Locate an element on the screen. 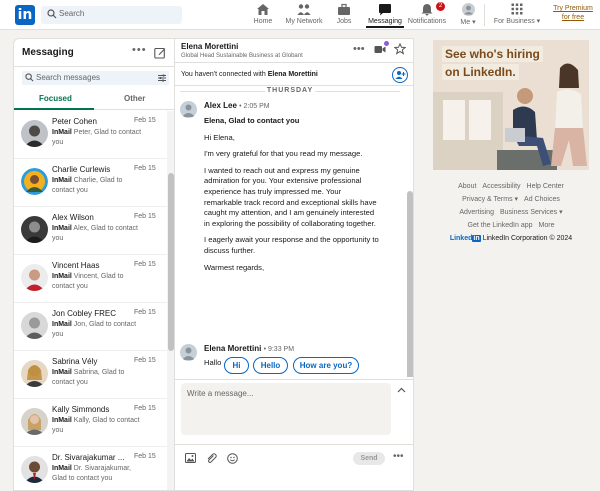 This screenshot has height=491, width=600. global-search-input: Search is located at coordinates (111, 15).